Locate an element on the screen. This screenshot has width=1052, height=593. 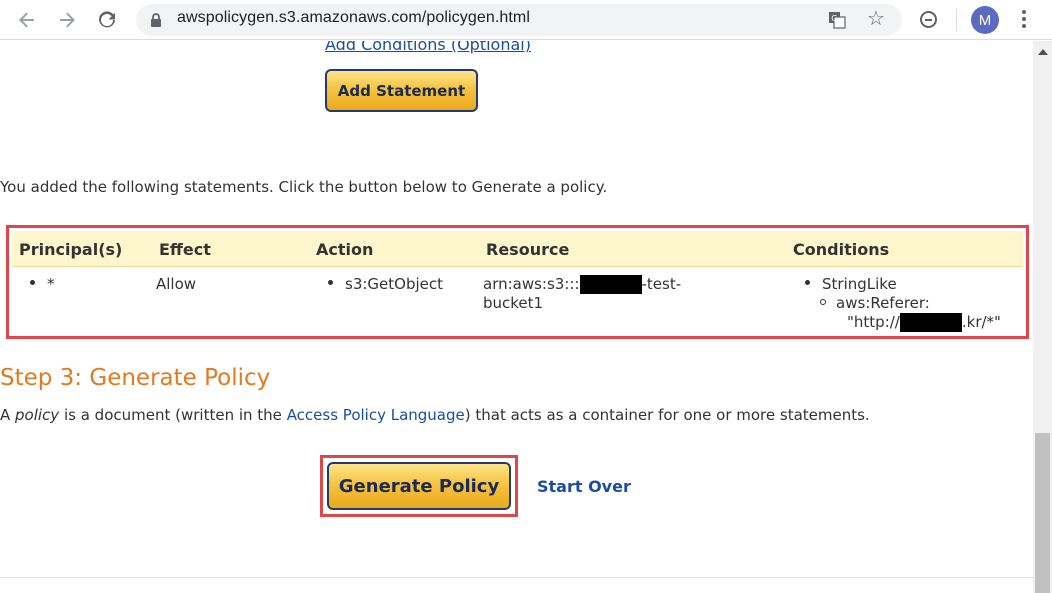
desc-policy-italic: policy is located at coordinates (37, 415).